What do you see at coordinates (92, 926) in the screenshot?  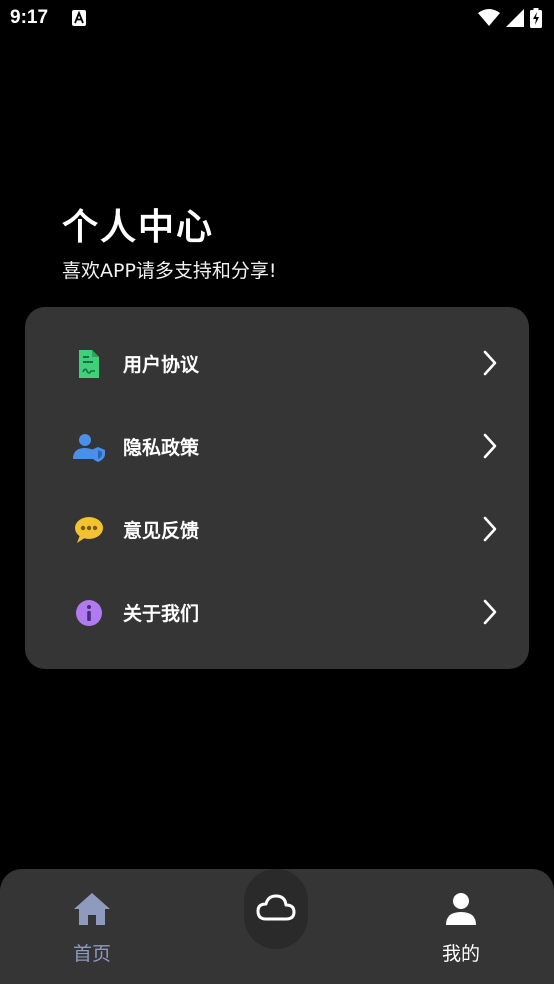 I see `nav-tab-home: 首页` at bounding box center [92, 926].